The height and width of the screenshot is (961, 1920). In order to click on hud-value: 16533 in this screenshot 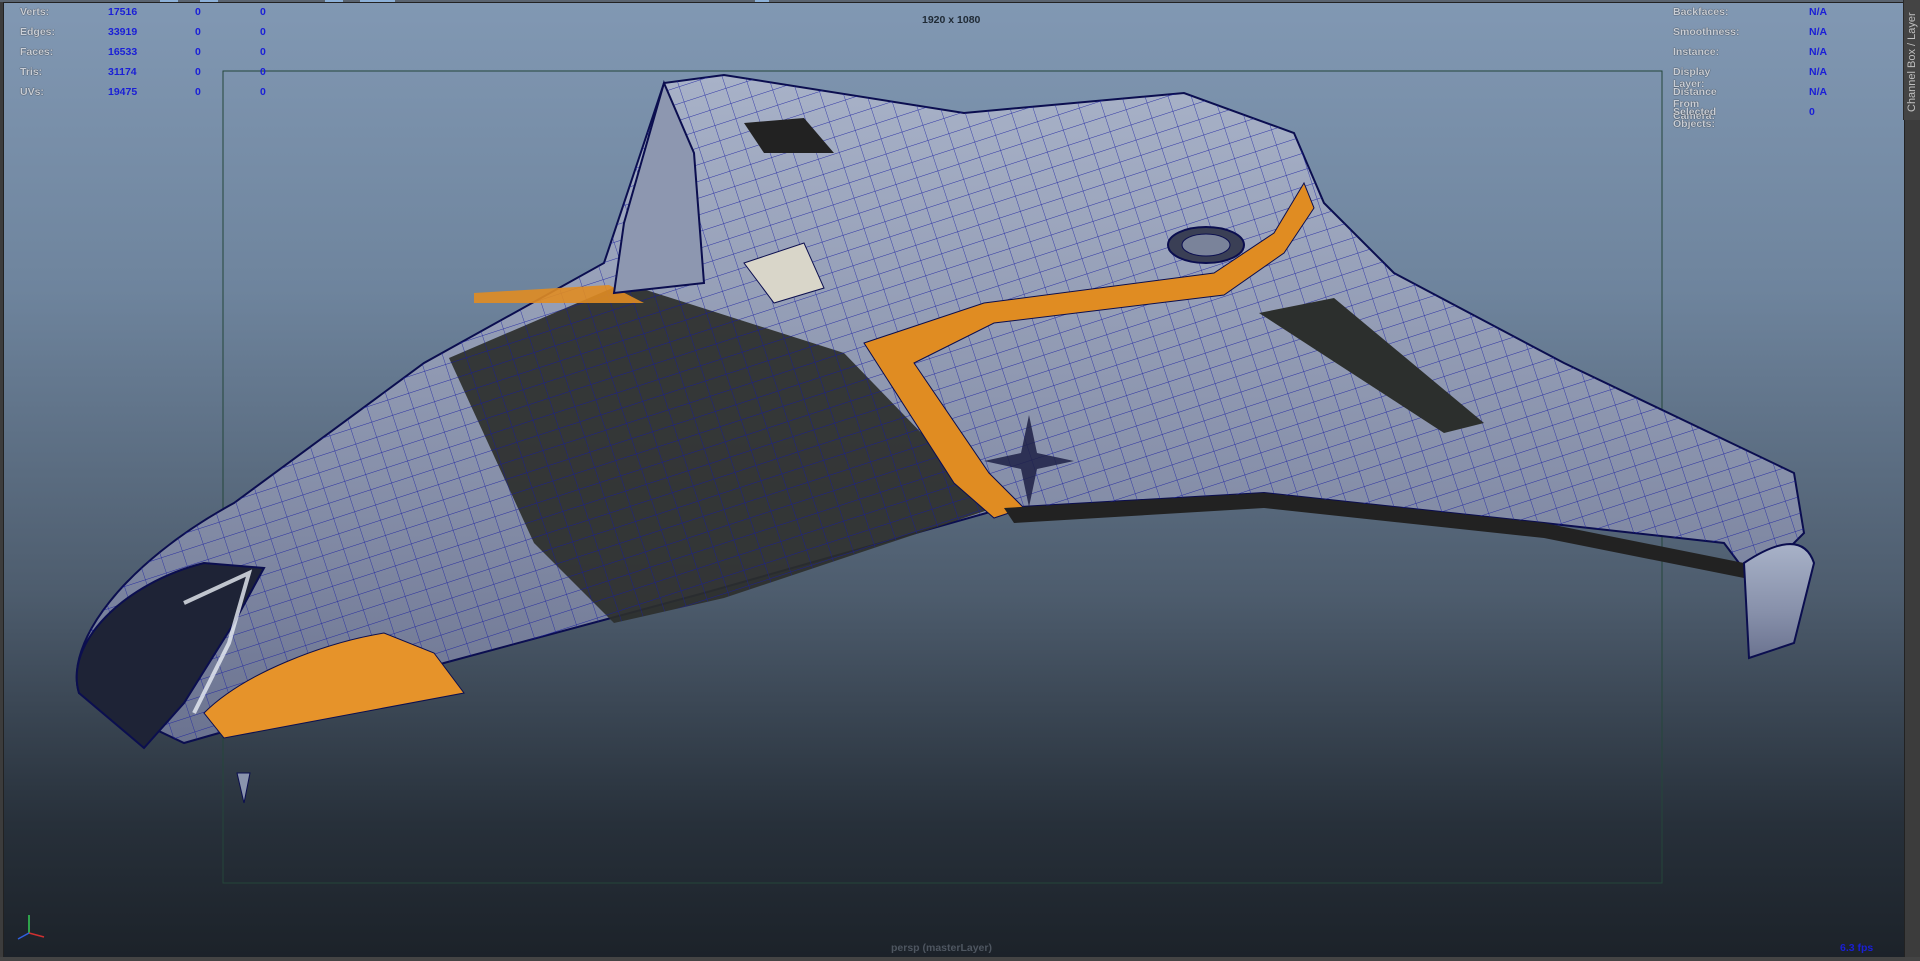, I will do `click(123, 52)`.